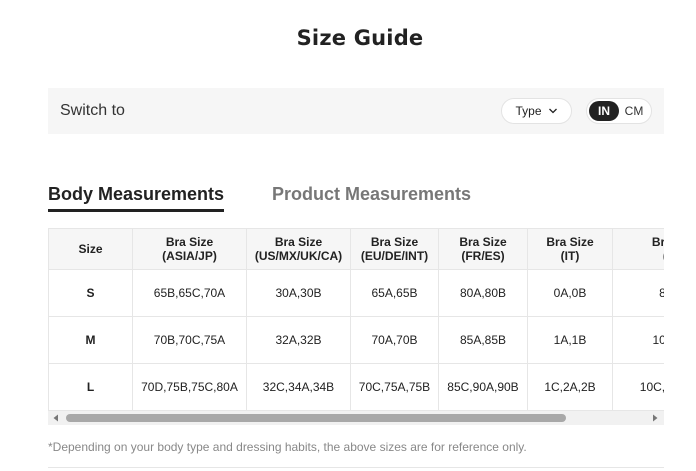 Image resolution: width=696 pixels, height=471 pixels. I want to click on divider, so click(356, 467).